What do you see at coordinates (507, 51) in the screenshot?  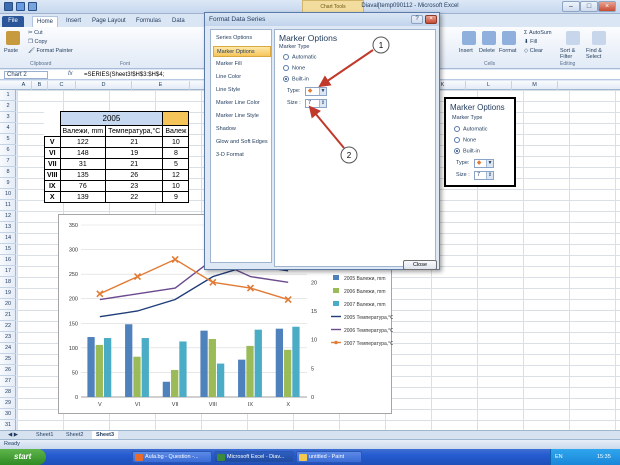 I see `format-button: Format` at bounding box center [507, 51].